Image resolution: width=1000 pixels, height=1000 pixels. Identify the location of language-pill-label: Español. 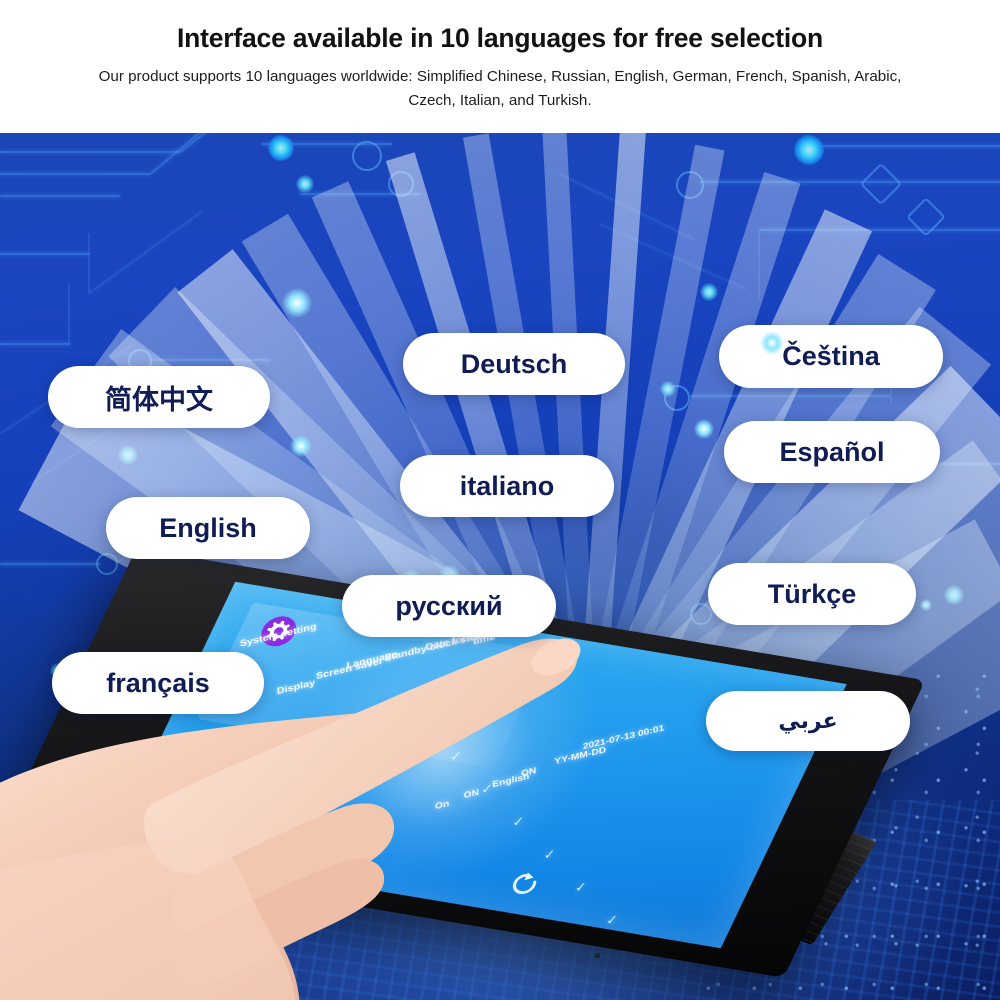
(832, 451).